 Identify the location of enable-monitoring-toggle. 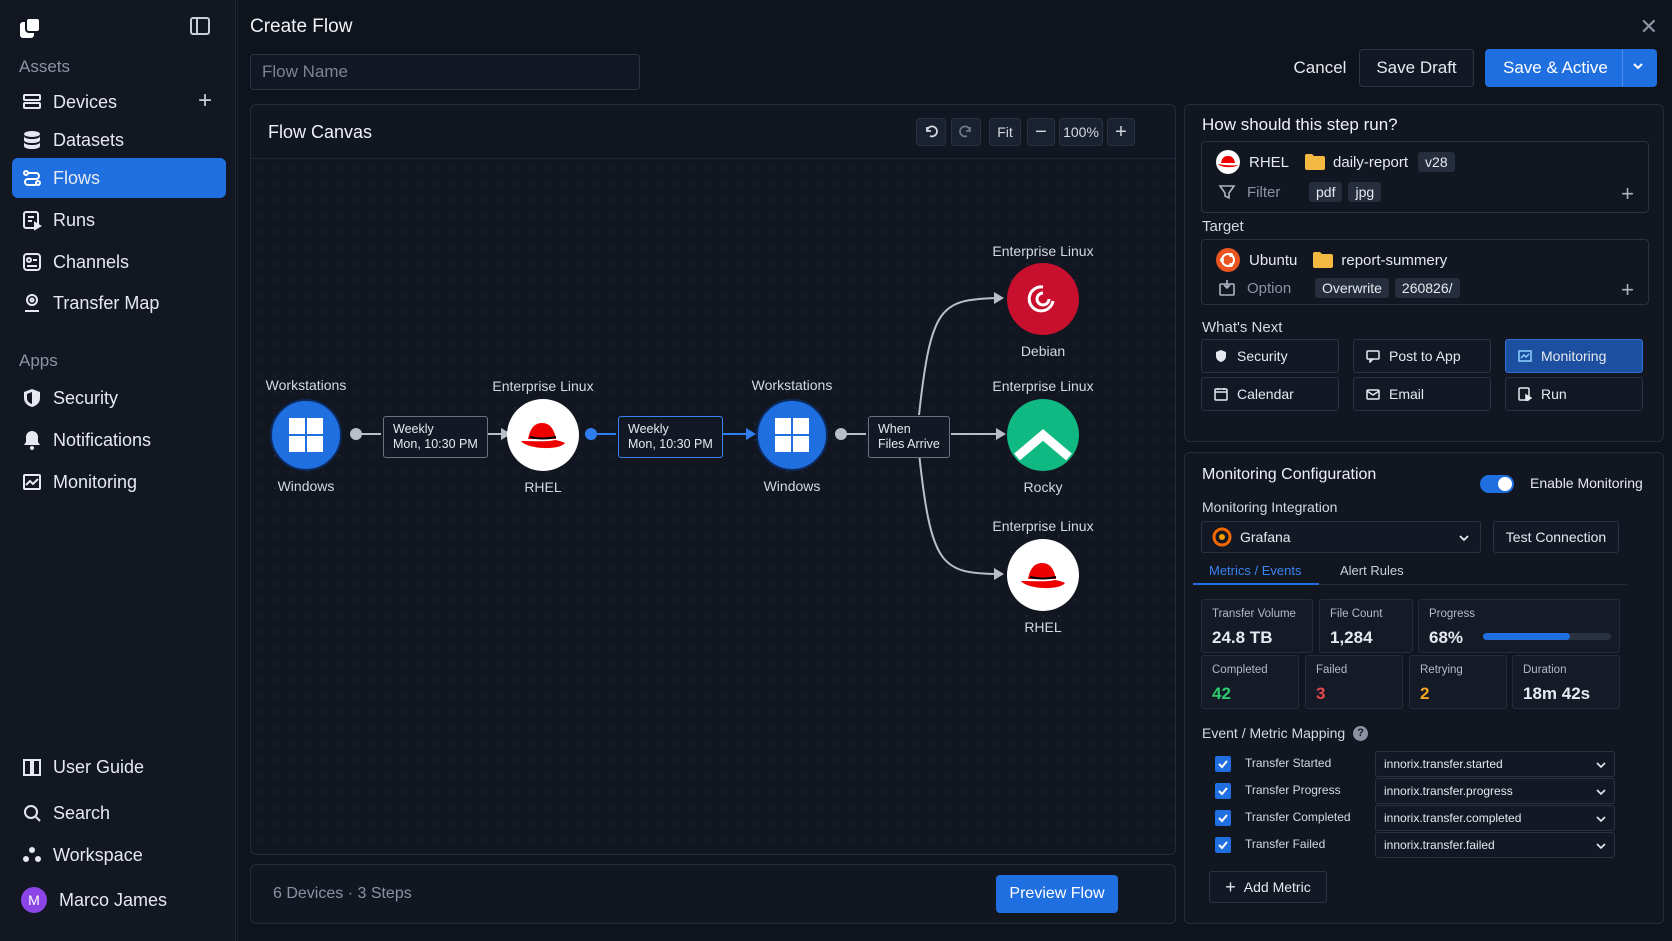
(1497, 484).